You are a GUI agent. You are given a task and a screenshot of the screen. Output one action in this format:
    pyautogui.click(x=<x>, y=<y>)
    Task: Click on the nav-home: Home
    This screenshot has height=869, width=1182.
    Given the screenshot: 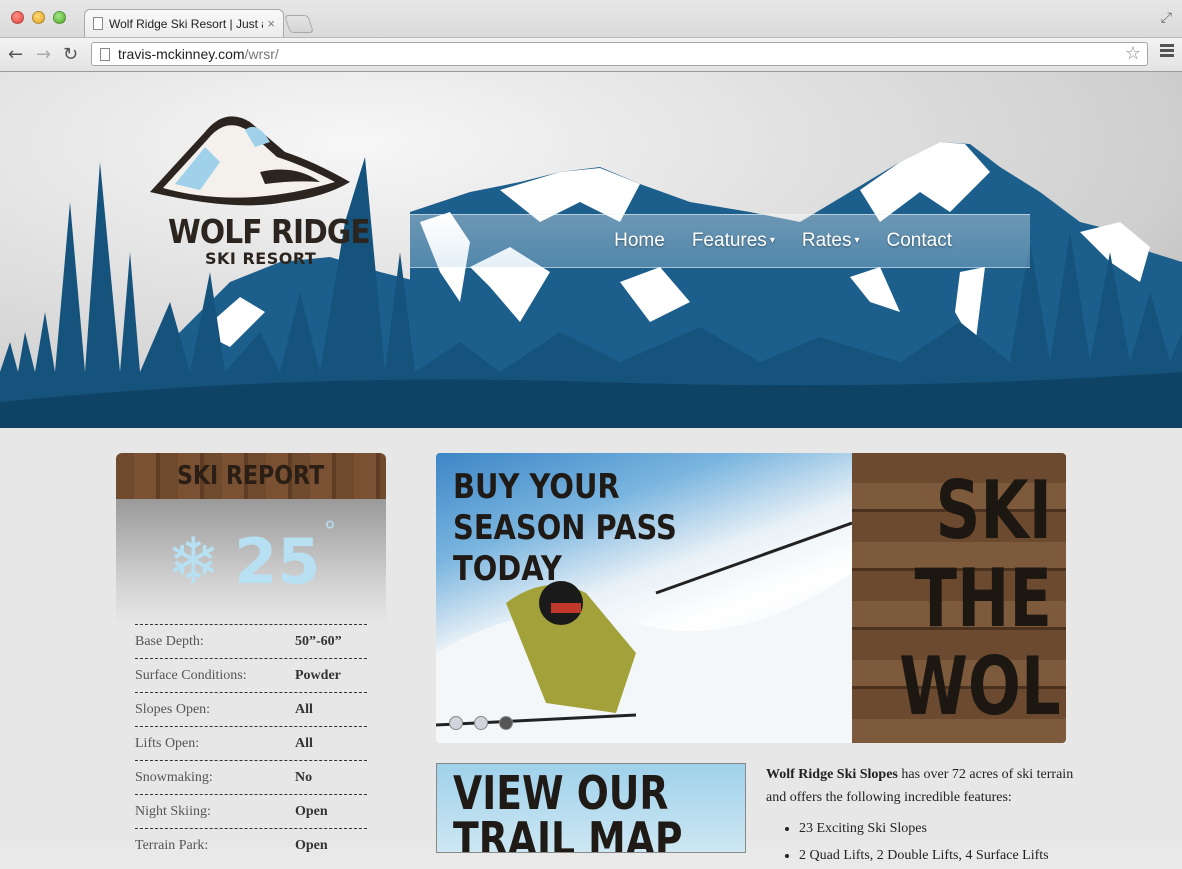 What is the action you would take?
    pyautogui.click(x=639, y=241)
    